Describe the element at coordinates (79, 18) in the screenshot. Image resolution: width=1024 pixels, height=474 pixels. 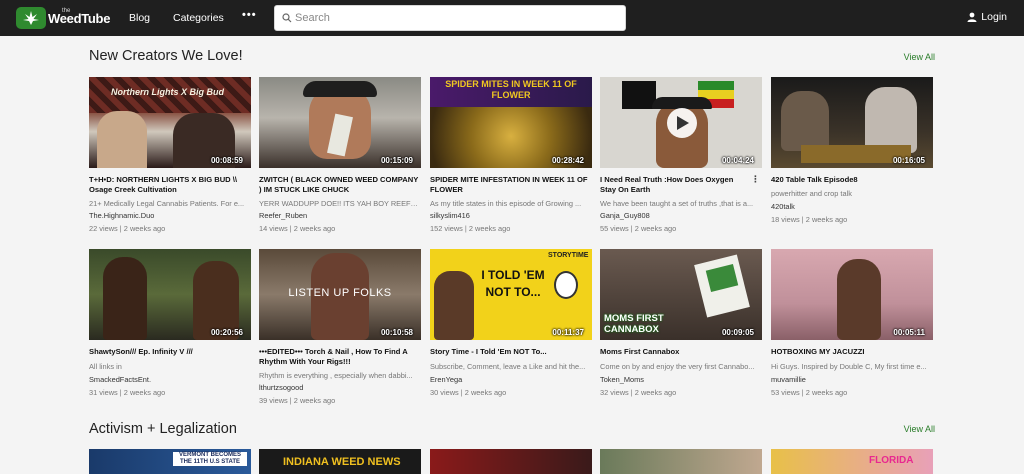
I see `logo-text: WeedTube` at that location.